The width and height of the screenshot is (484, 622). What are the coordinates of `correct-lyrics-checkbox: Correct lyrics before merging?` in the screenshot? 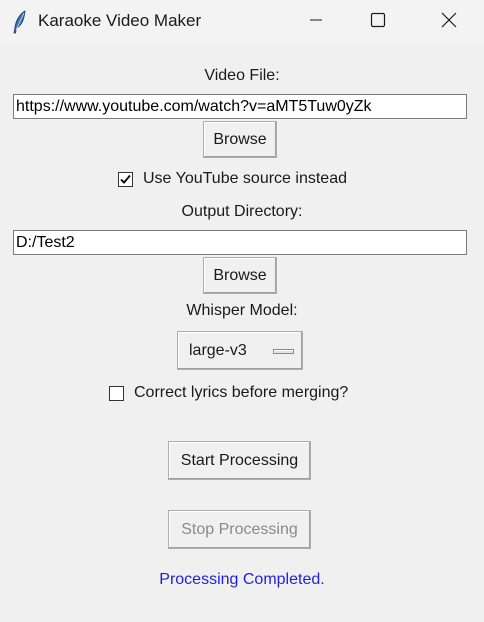 It's located at (228, 393).